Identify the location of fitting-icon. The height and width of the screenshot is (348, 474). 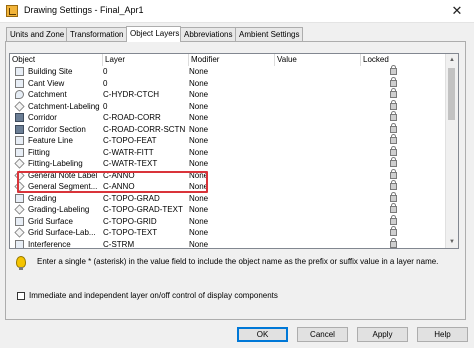
(19, 152).